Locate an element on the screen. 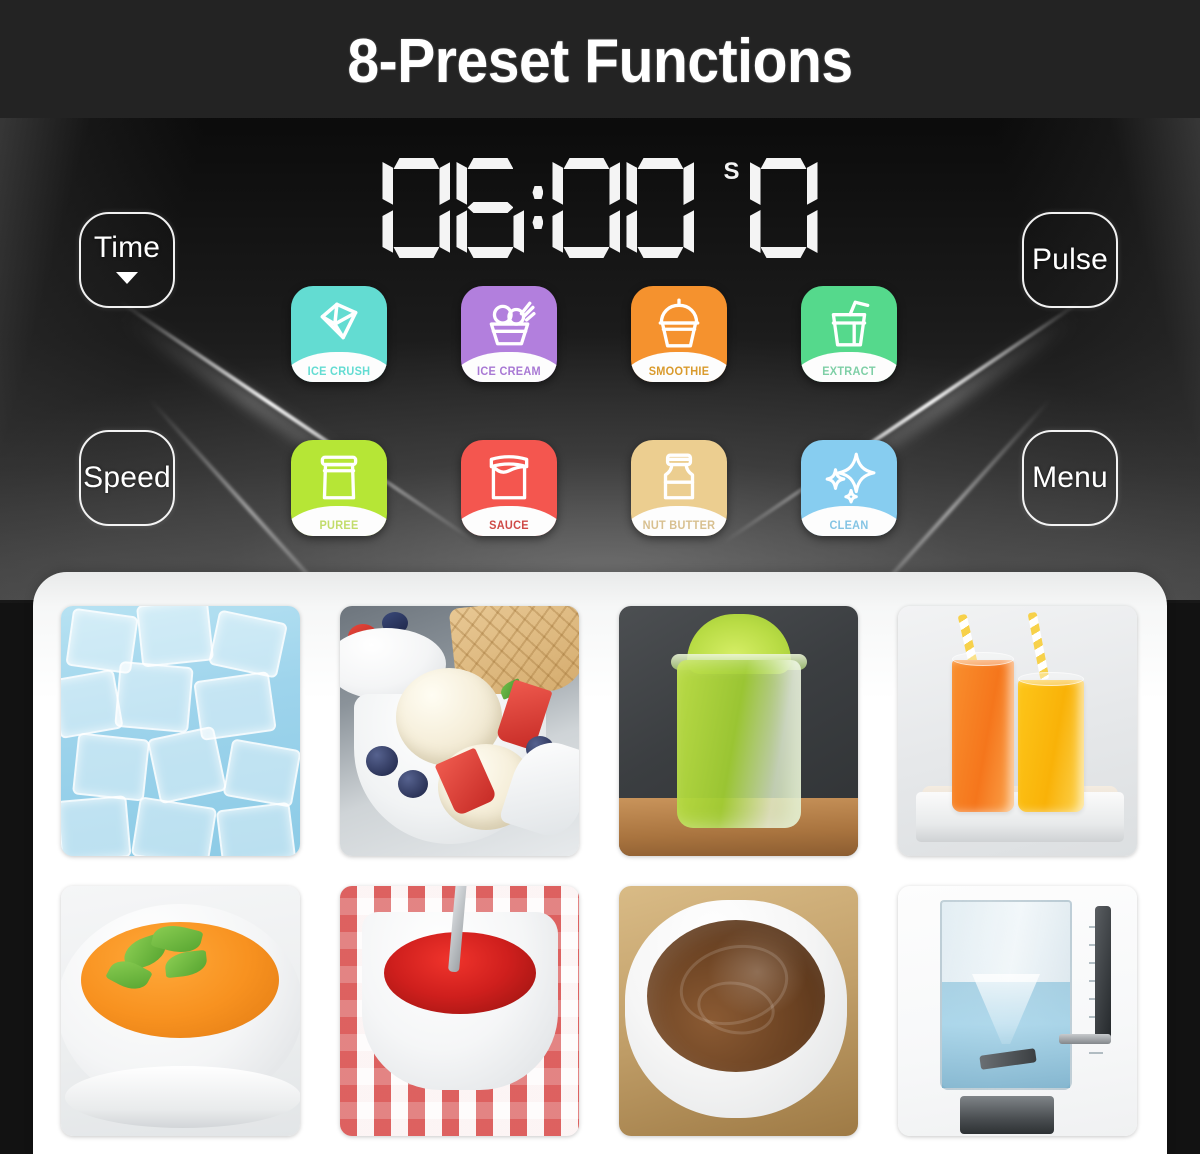  sparkle-icon is located at coordinates (849, 477).